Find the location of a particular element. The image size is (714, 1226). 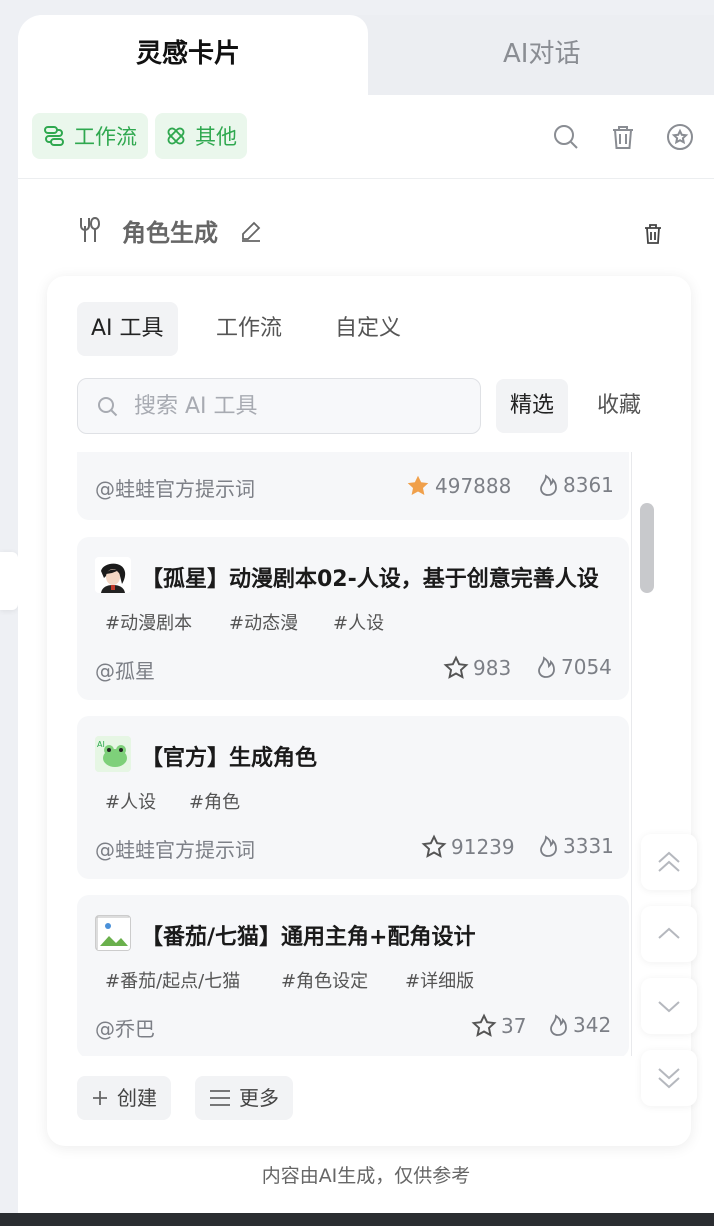

chevron-up-icon is located at coordinates (669, 933).